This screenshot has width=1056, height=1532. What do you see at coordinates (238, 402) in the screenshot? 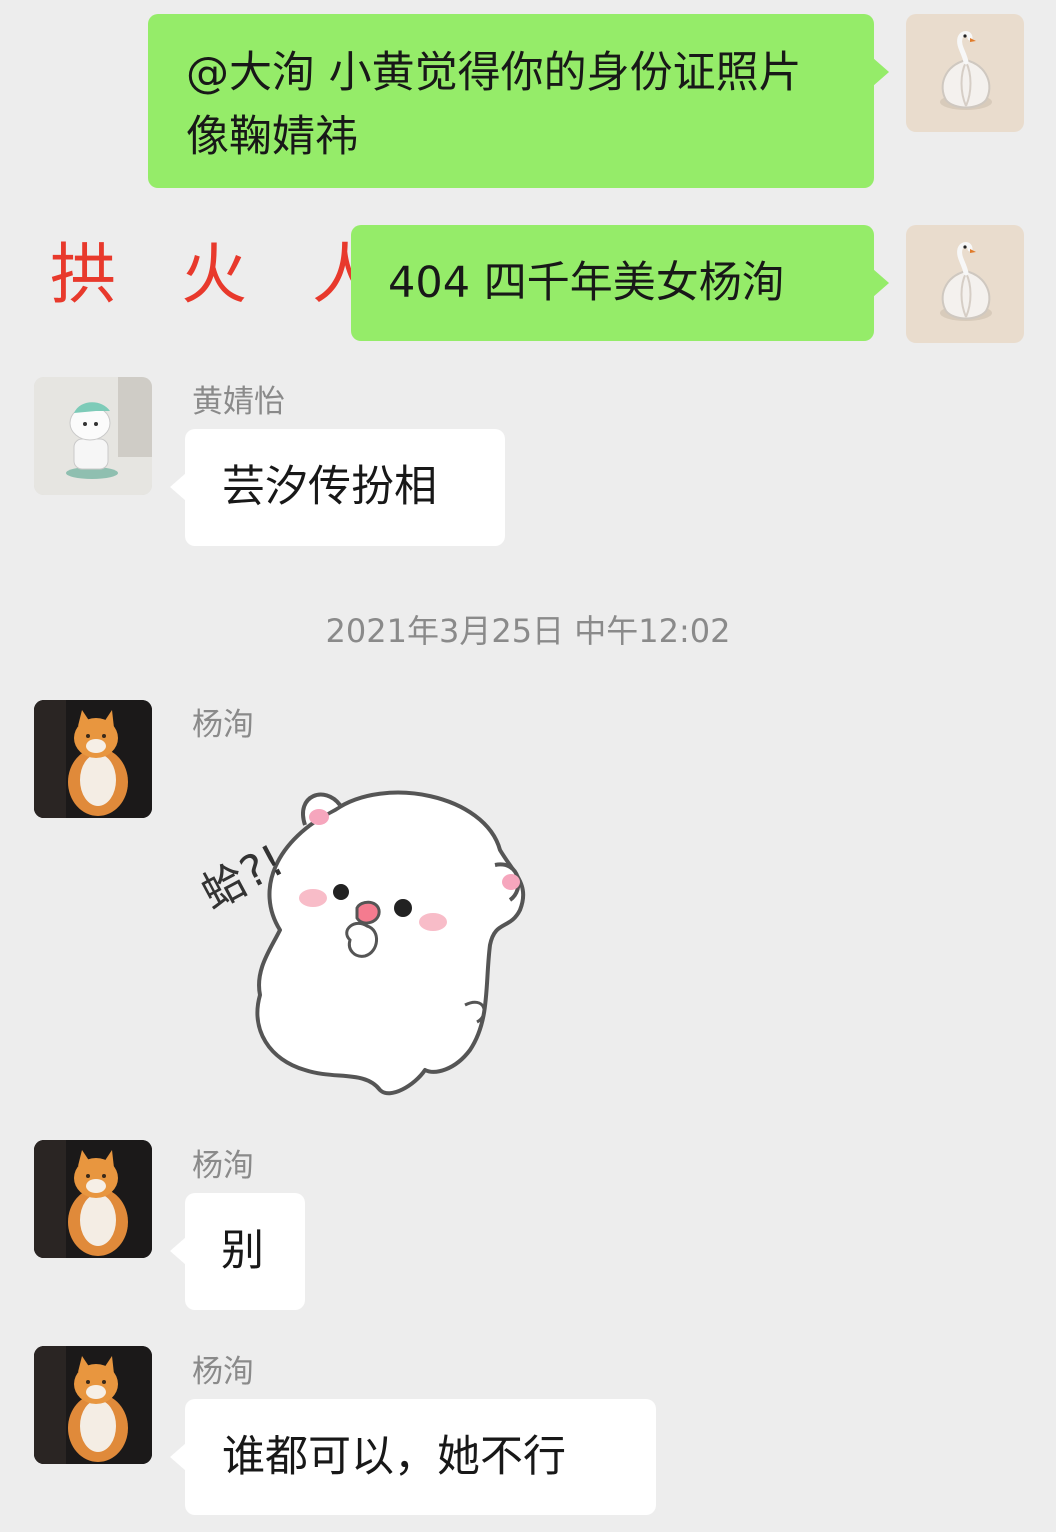
I see `sender-name: 黄婧怡` at bounding box center [238, 402].